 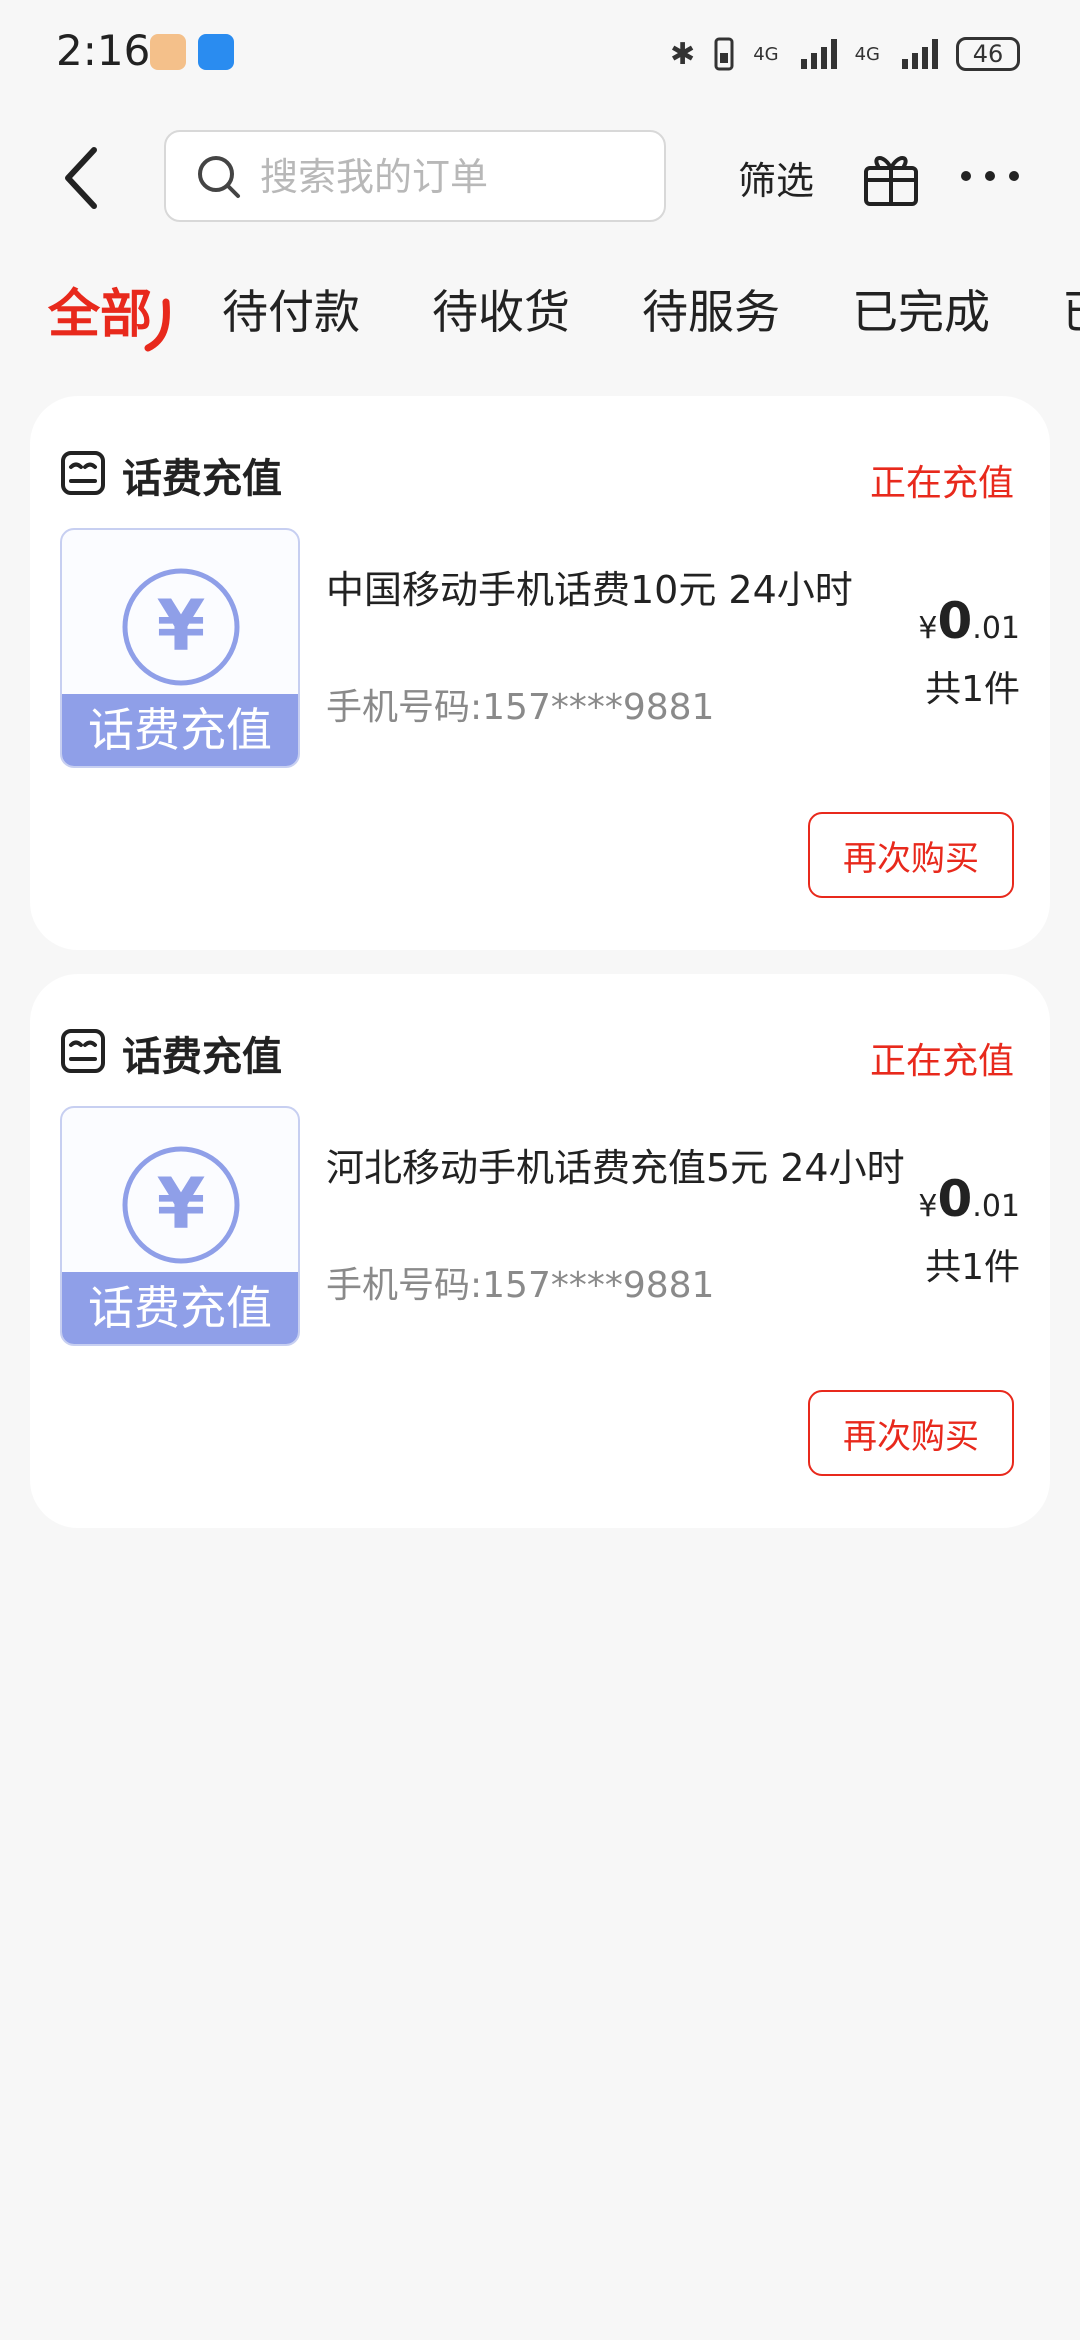 I want to click on product-title: 河北移动手机话费充值5元 24小时, so click(x=616, y=1168).